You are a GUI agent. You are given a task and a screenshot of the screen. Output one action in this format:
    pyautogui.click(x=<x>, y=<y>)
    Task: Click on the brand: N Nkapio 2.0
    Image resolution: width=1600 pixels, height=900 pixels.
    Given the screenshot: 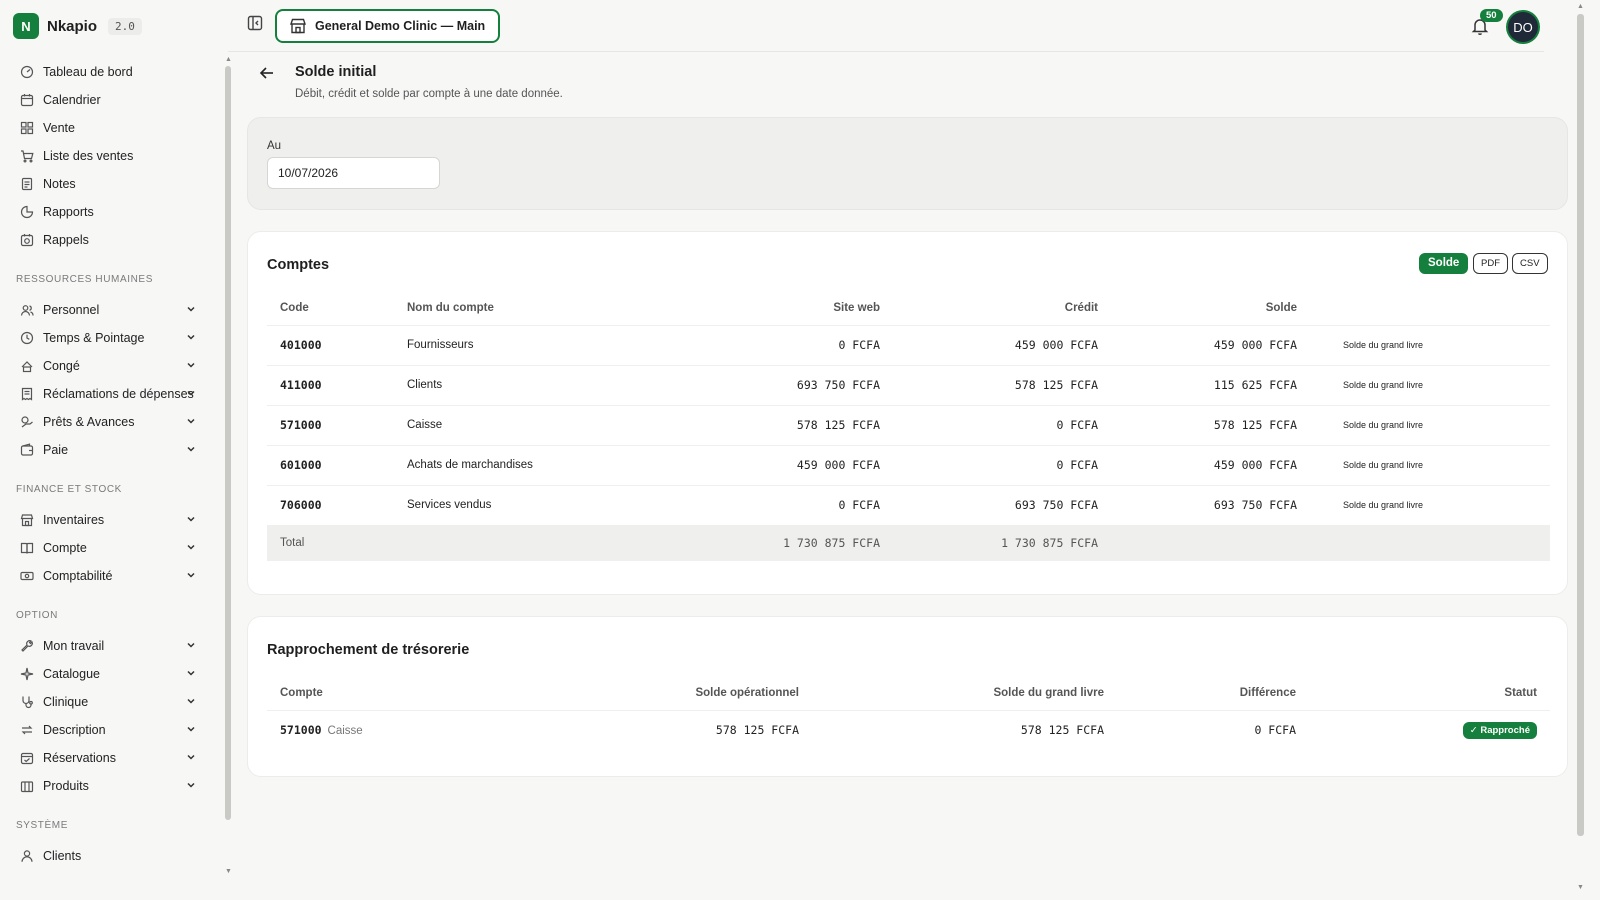 What is the action you would take?
    pyautogui.click(x=77, y=26)
    